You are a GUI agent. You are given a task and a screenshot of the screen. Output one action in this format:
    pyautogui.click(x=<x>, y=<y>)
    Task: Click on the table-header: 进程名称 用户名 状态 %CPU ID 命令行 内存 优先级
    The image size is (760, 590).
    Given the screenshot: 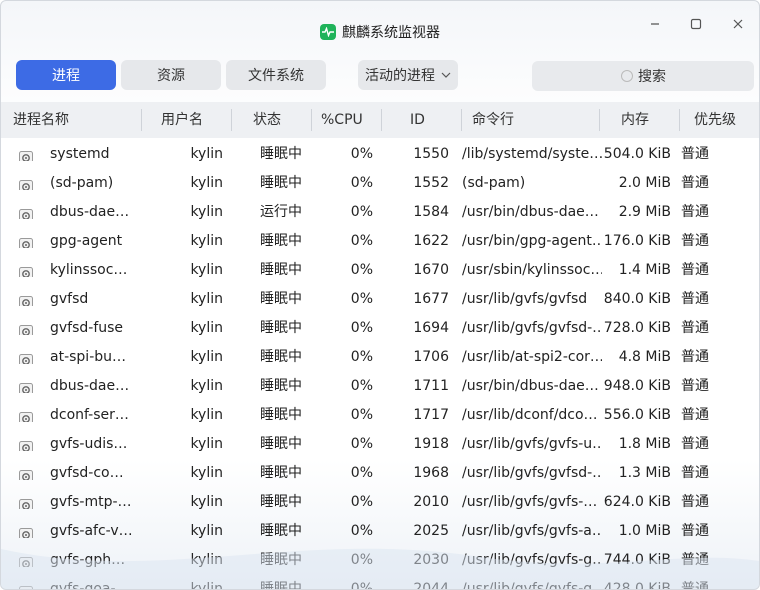 What is the action you would take?
    pyautogui.click(x=380, y=120)
    